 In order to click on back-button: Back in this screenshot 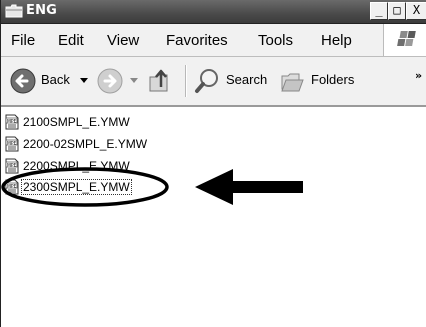, I will do `click(55, 79)`.